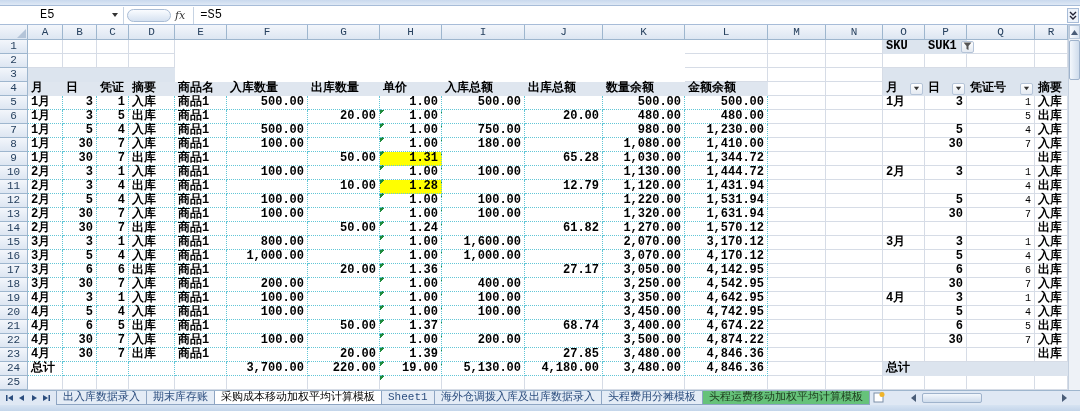 This screenshot has height=411, width=1080. I want to click on row-header: 19, so click(14, 299).